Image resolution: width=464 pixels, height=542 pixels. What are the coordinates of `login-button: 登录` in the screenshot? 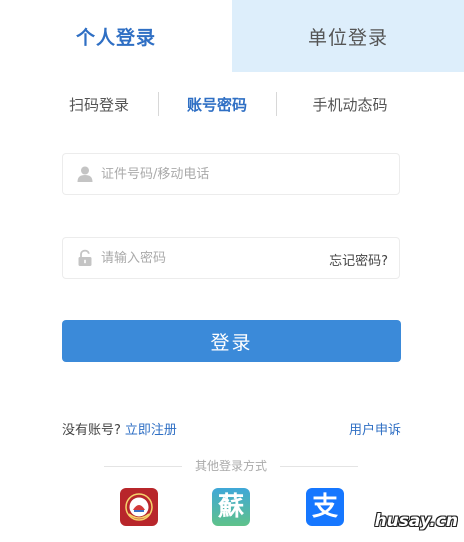 It's located at (231, 341).